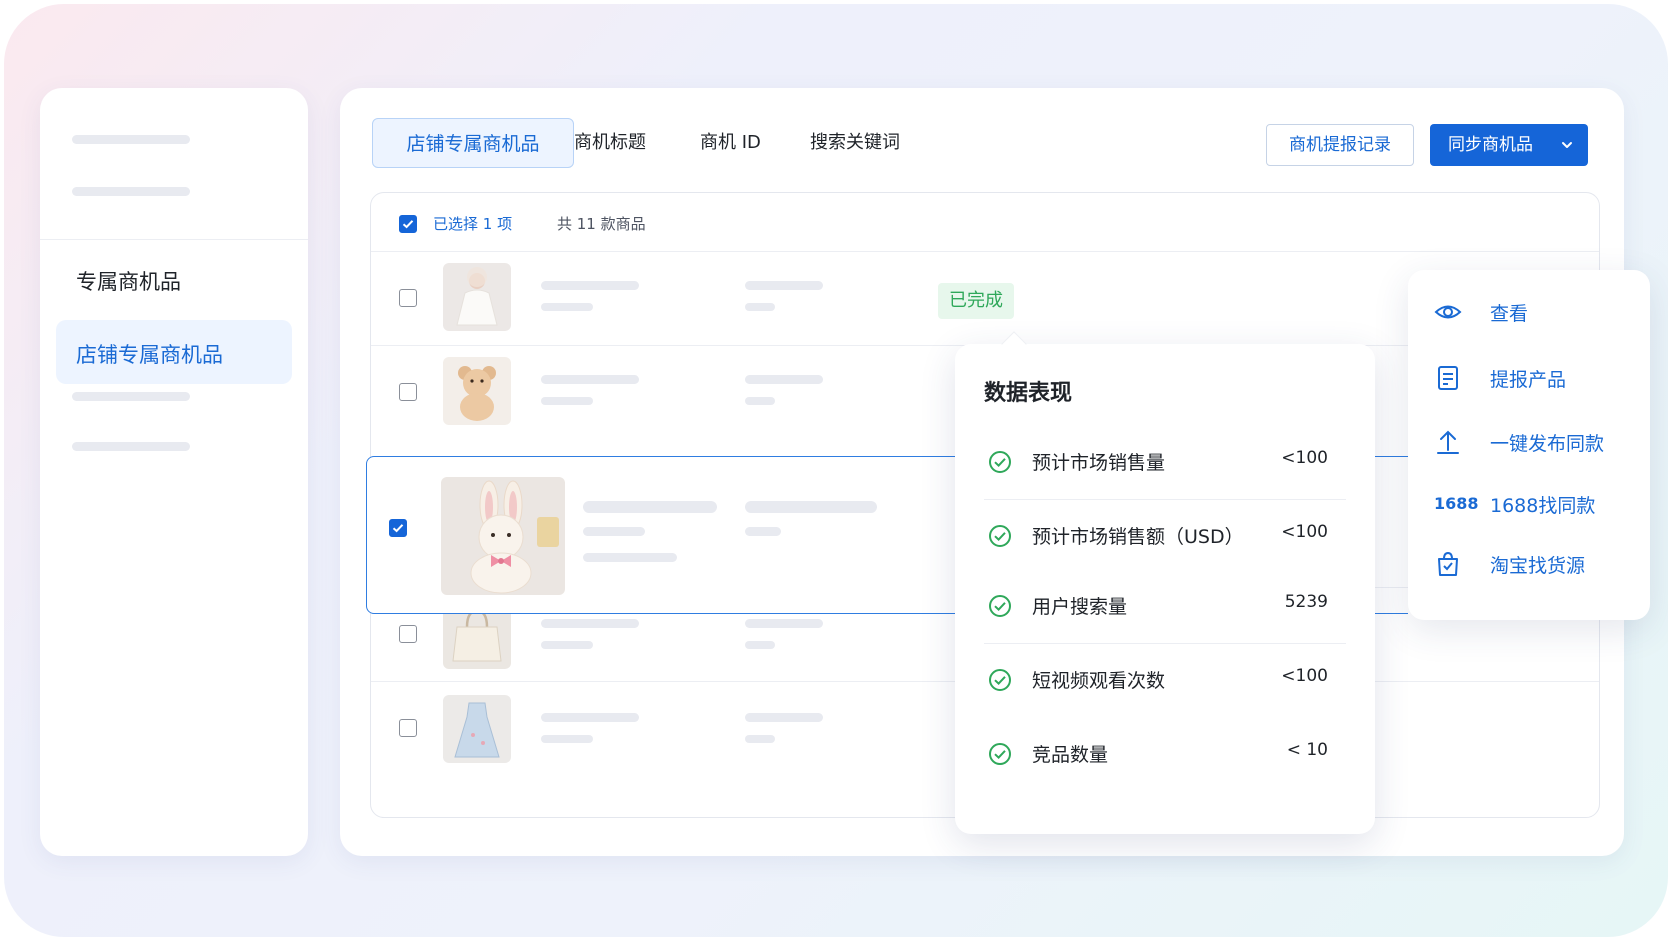 The width and height of the screenshot is (1672, 941). I want to click on metric-label: 预计市场销售额（USD）, so click(1138, 537).